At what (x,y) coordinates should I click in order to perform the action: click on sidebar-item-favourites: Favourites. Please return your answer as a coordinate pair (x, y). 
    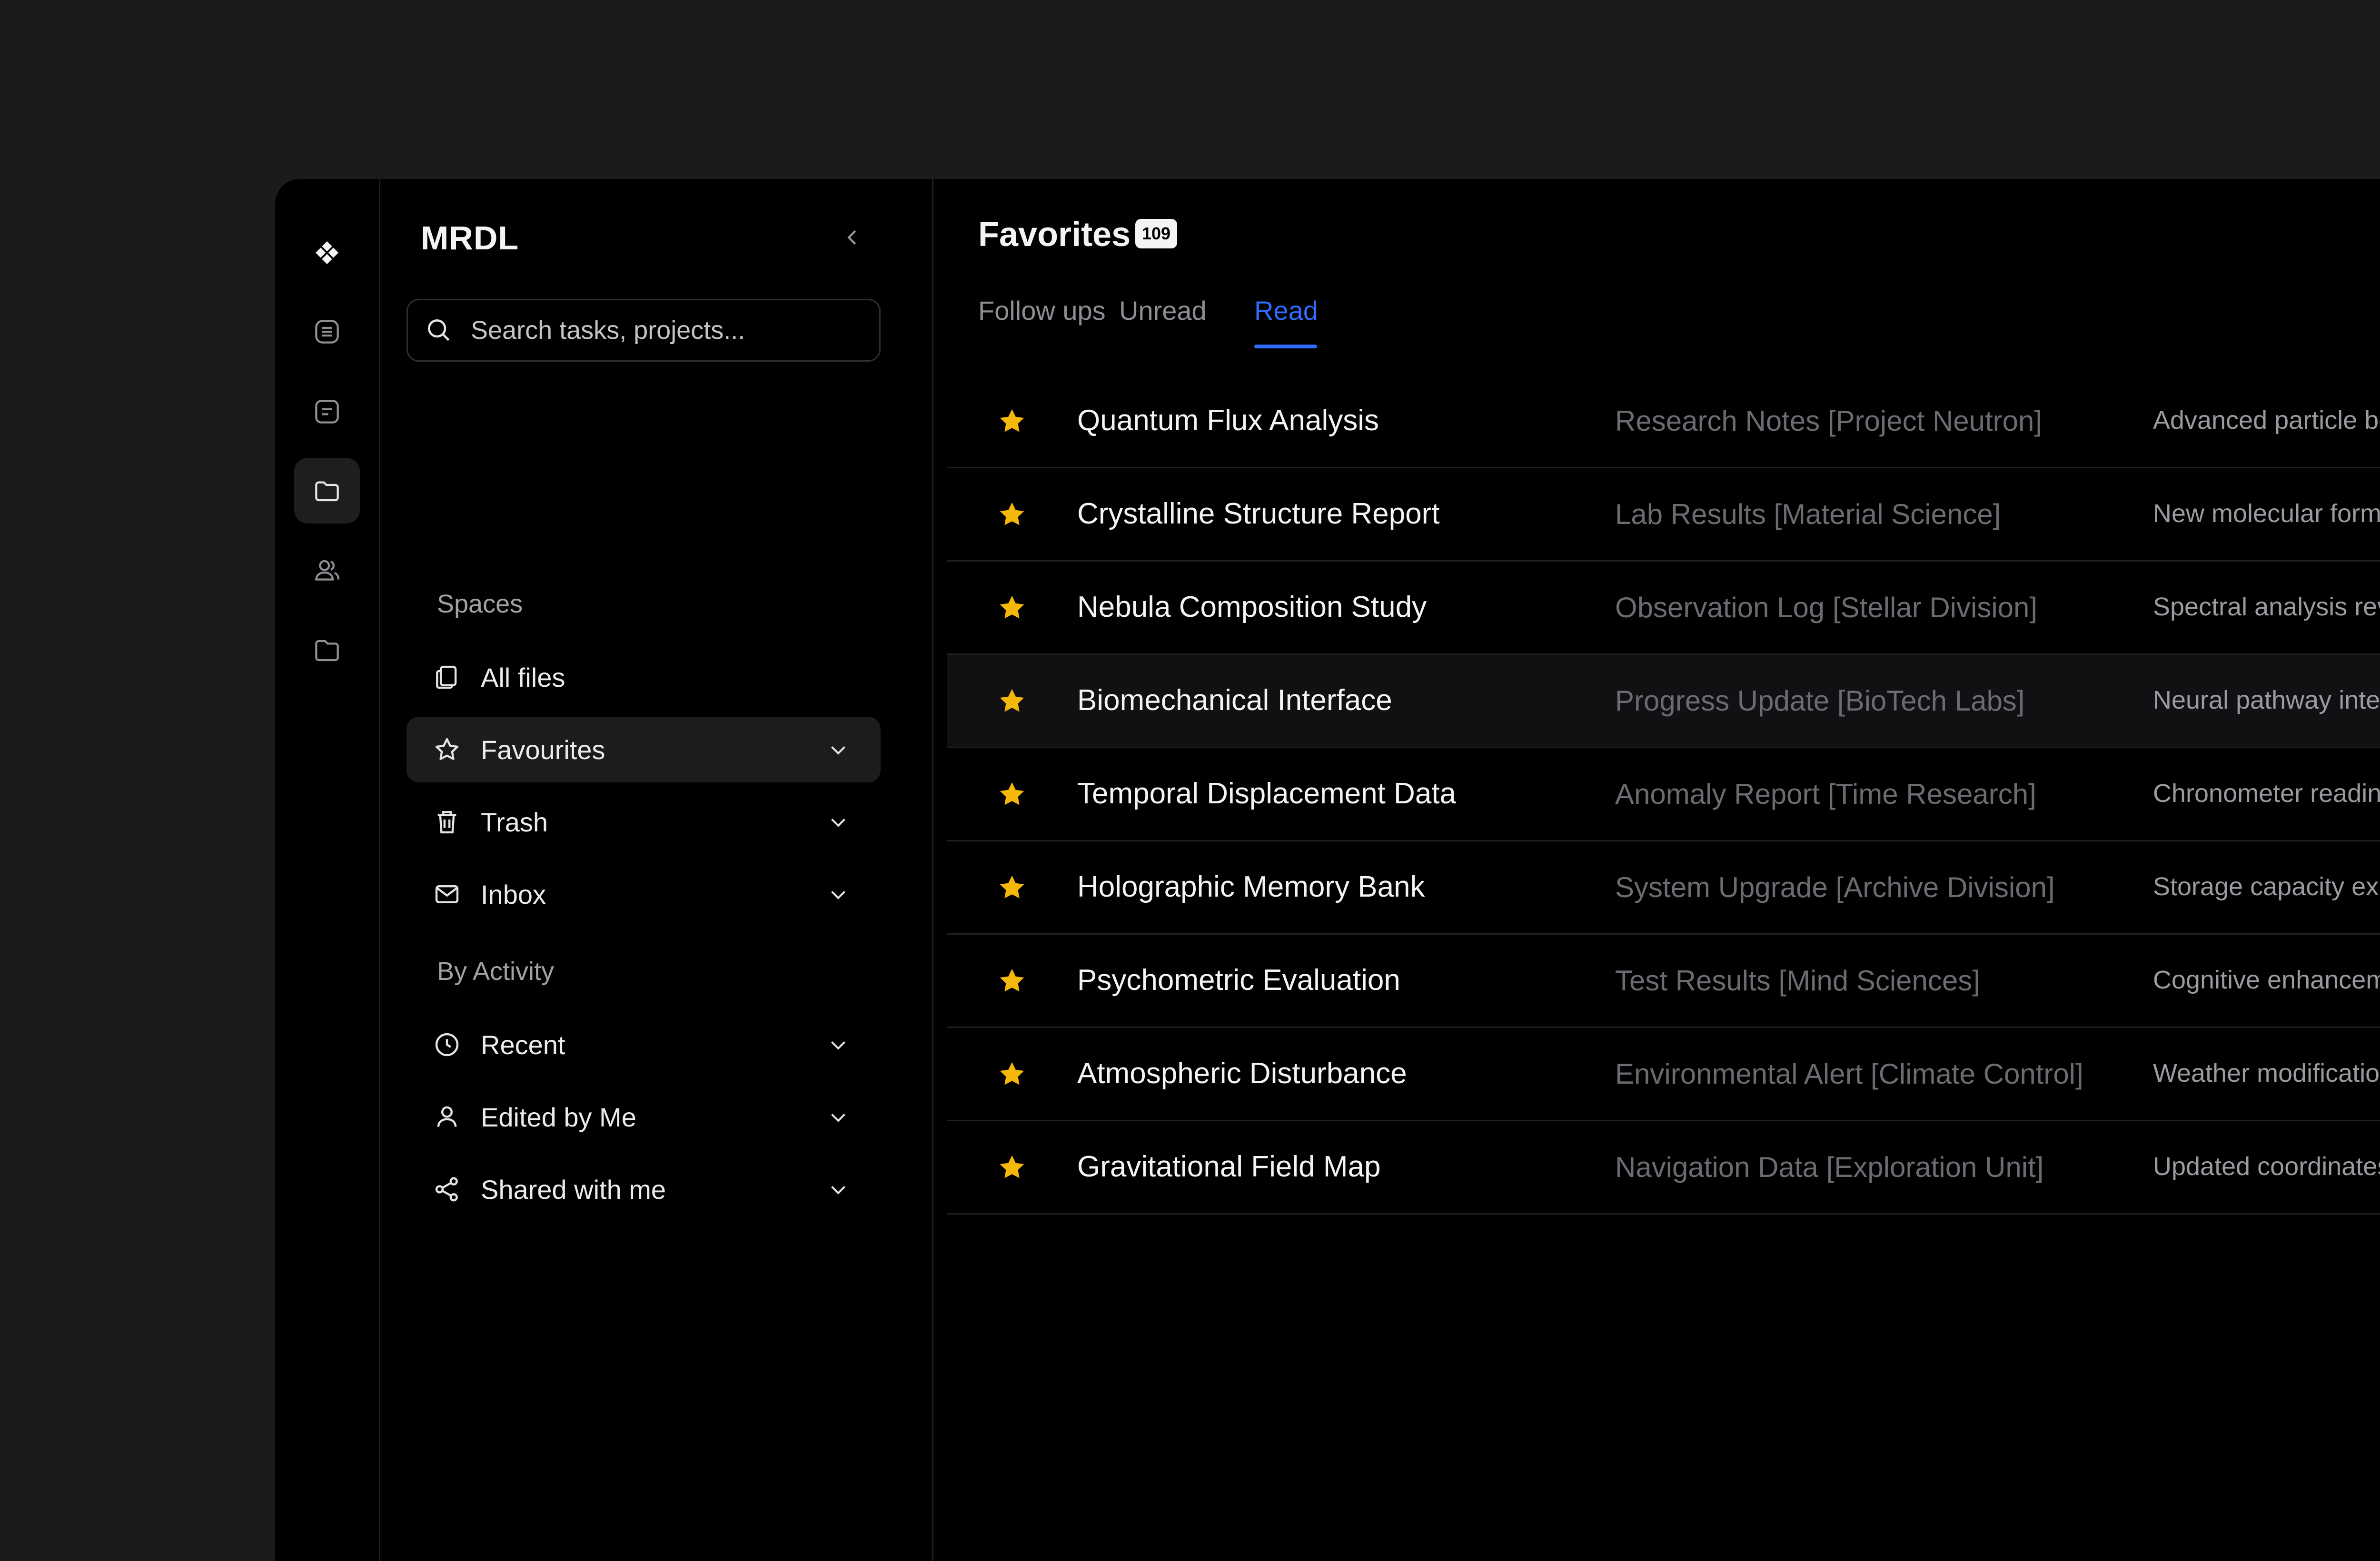
    Looking at the image, I should click on (644, 749).